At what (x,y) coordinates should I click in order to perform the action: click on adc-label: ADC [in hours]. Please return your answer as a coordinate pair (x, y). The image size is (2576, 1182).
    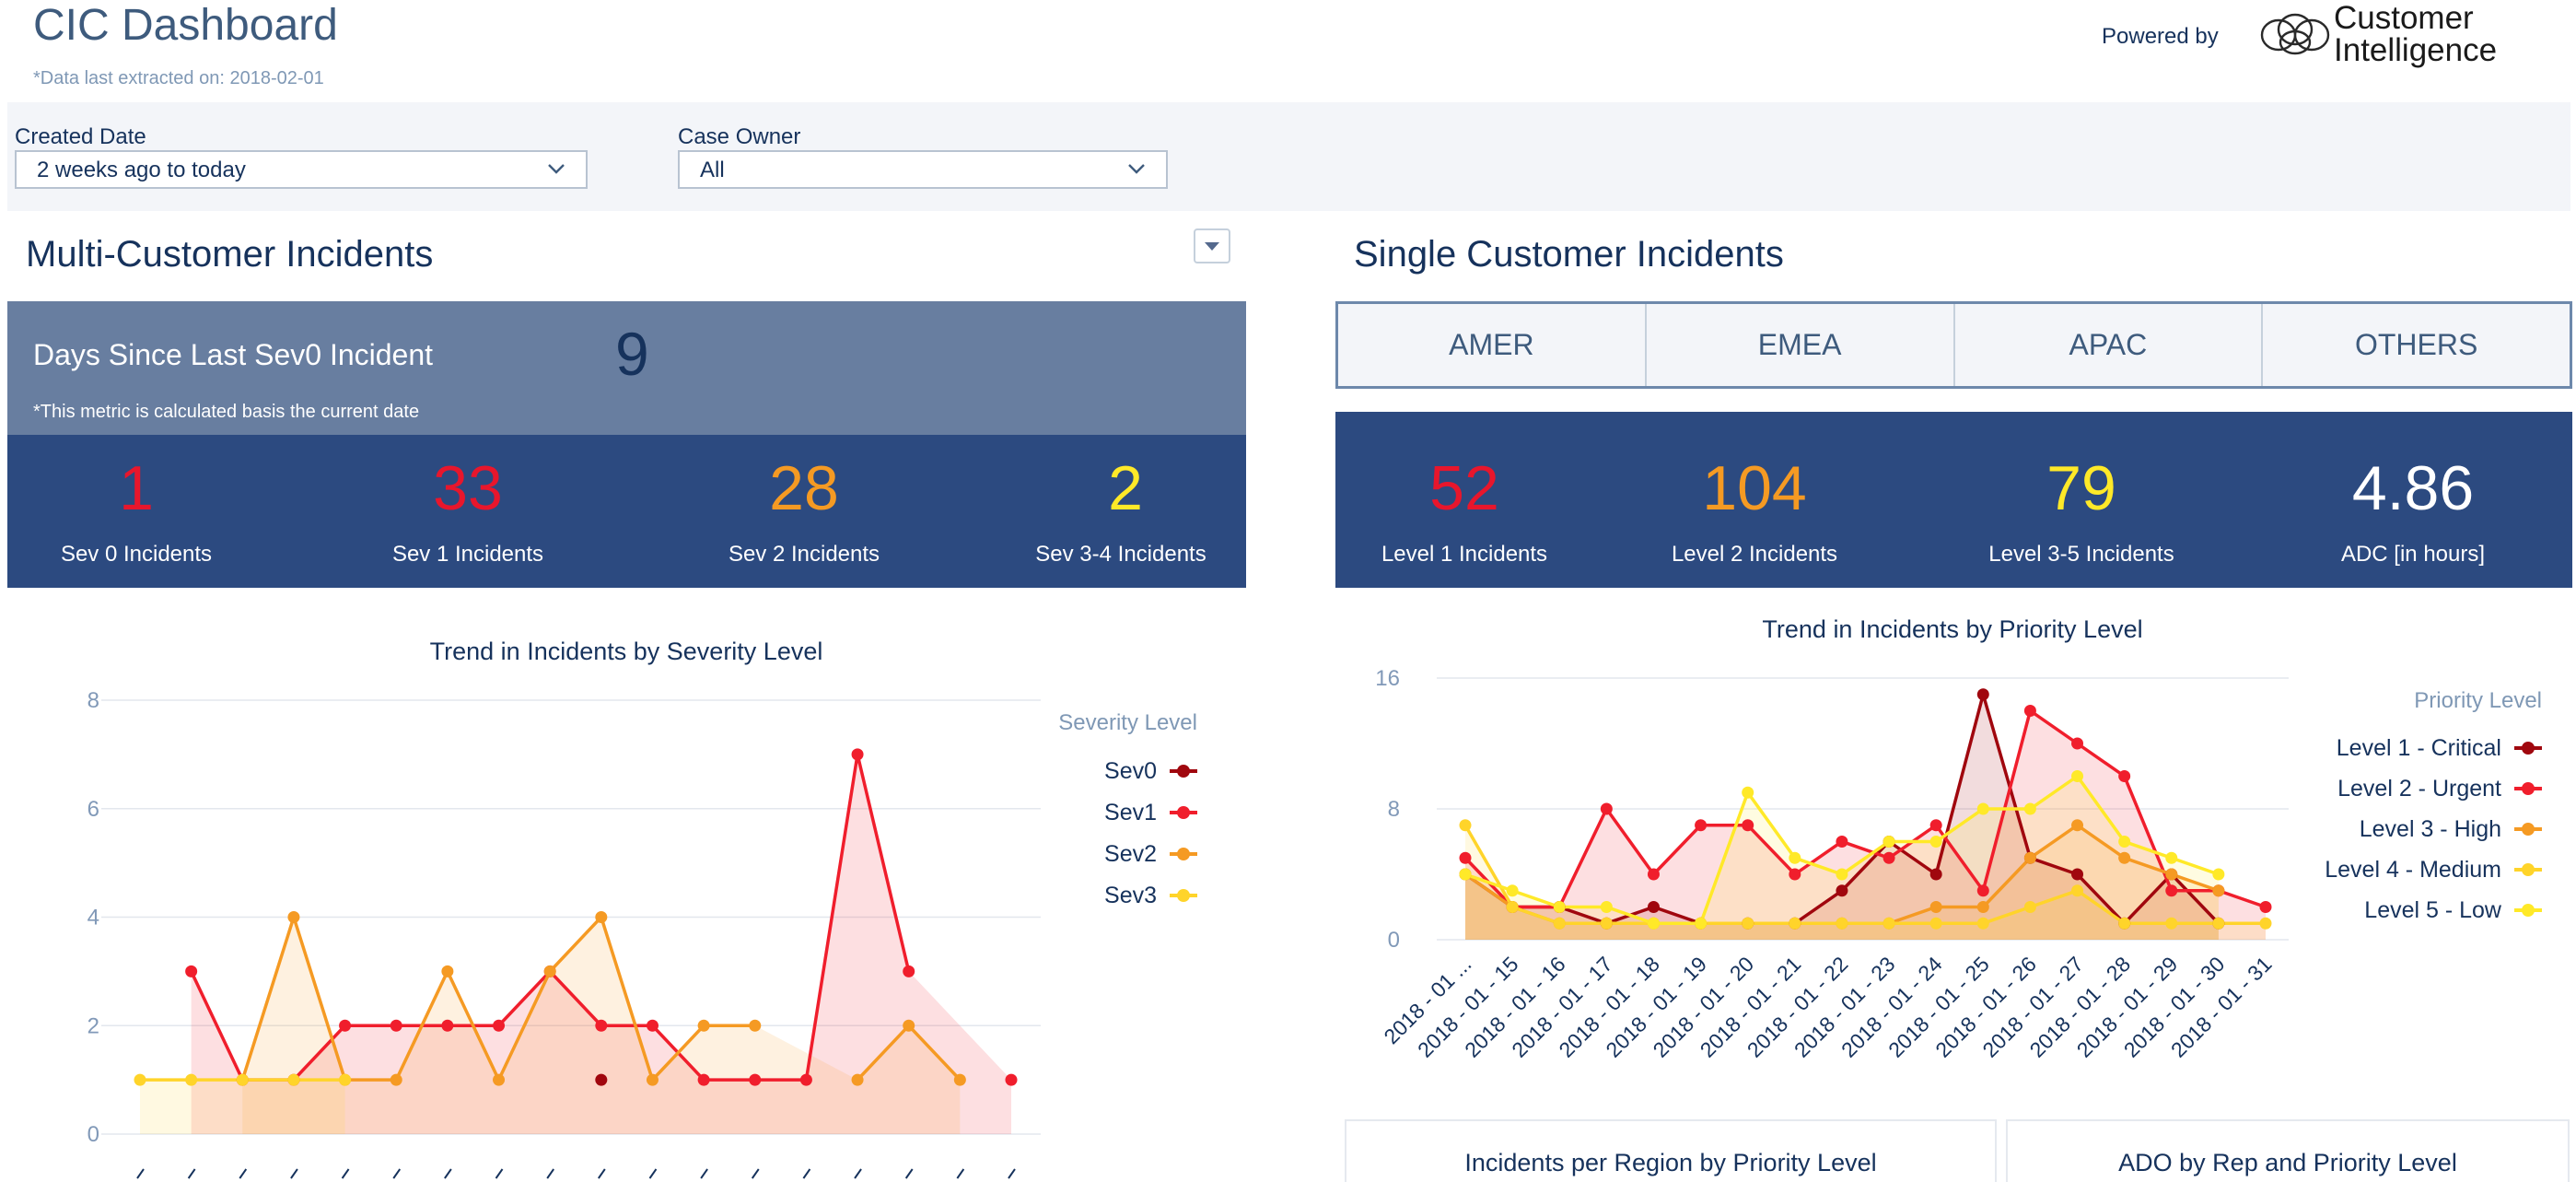
    Looking at the image, I should click on (2413, 555).